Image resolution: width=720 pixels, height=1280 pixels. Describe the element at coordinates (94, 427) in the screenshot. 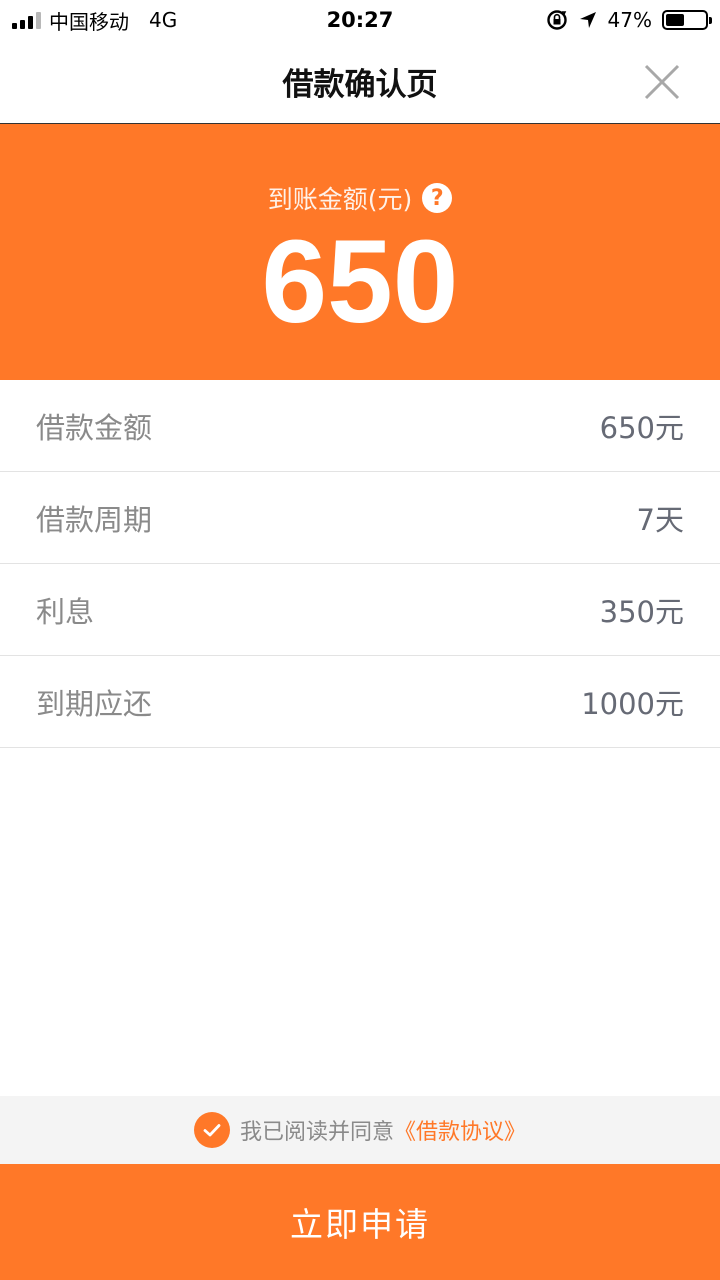

I see `detail-label: 借款金额` at that location.